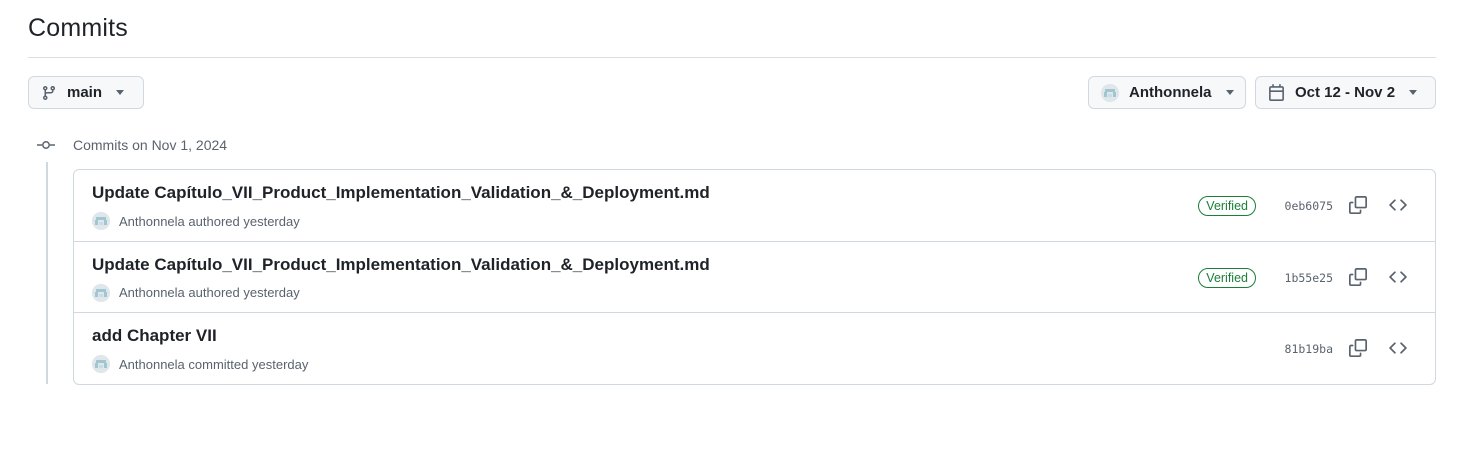 The image size is (1480, 456). Describe the element at coordinates (1309, 349) in the screenshot. I see `commit-sha-link: 81b19ba` at that location.